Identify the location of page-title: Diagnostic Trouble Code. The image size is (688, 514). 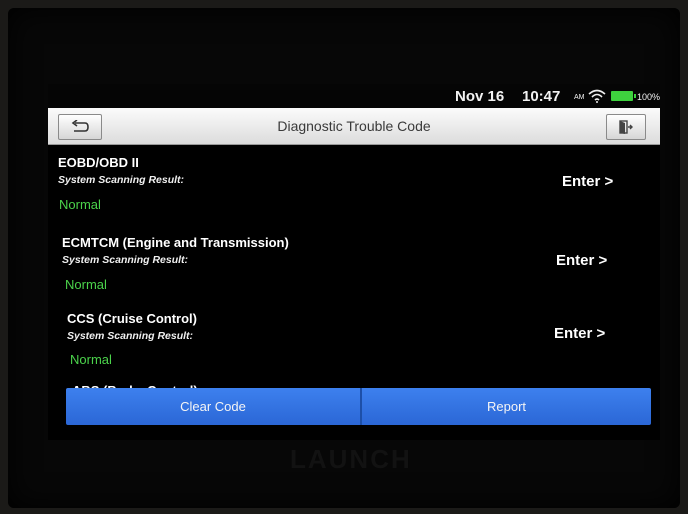
(354, 126).